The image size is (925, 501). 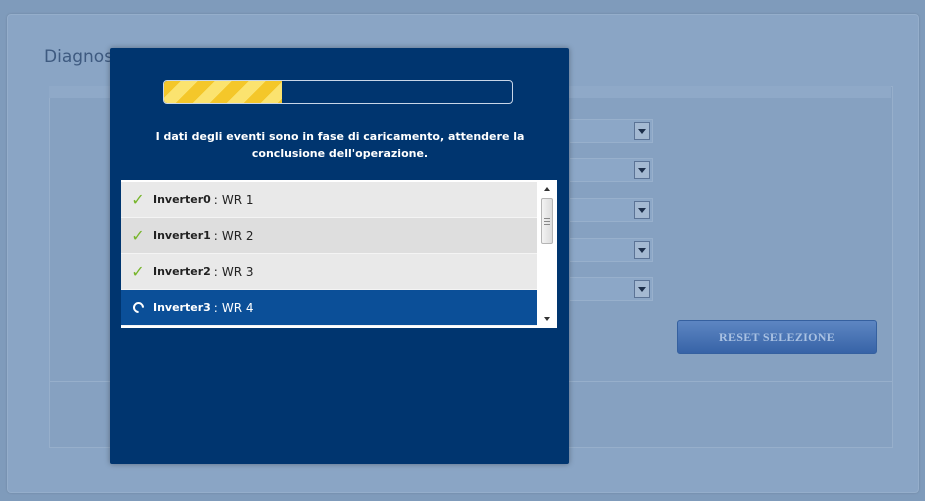 I want to click on list-item: ✓ Inverter2 : WR 3, so click(x=329, y=272).